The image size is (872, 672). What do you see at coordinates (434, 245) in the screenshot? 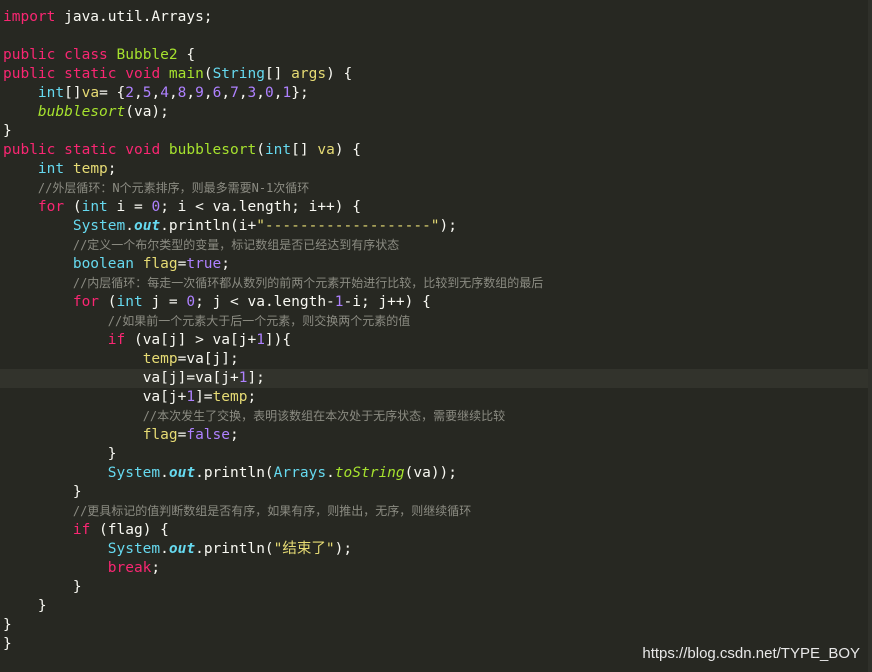
I see `code-line: //定义一个布尔类型的变量，标记数组是否已经达到有序状态` at bounding box center [434, 245].